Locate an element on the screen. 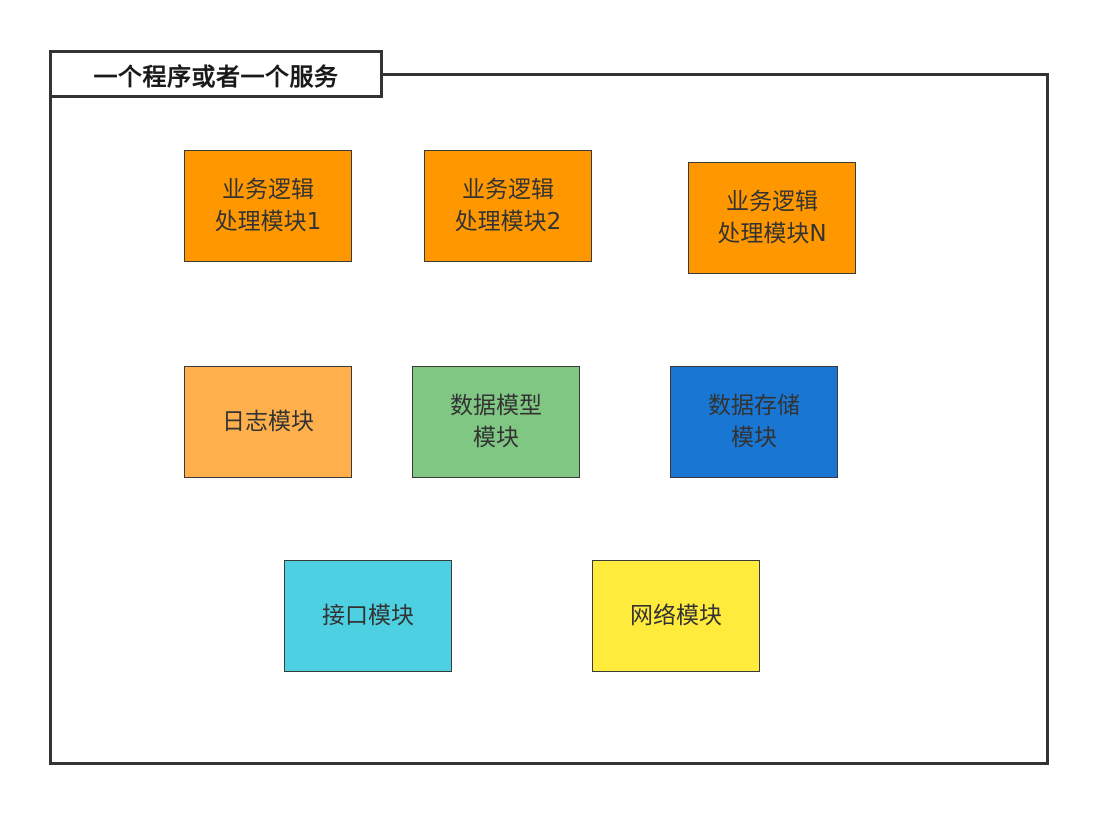 The image size is (1100, 816). module-label-line: 网络模块 is located at coordinates (676, 616).